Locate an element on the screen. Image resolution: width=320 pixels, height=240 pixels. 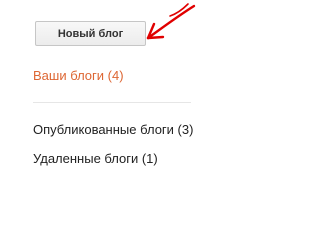
new-blog-button: Новый блог is located at coordinates (90, 33).